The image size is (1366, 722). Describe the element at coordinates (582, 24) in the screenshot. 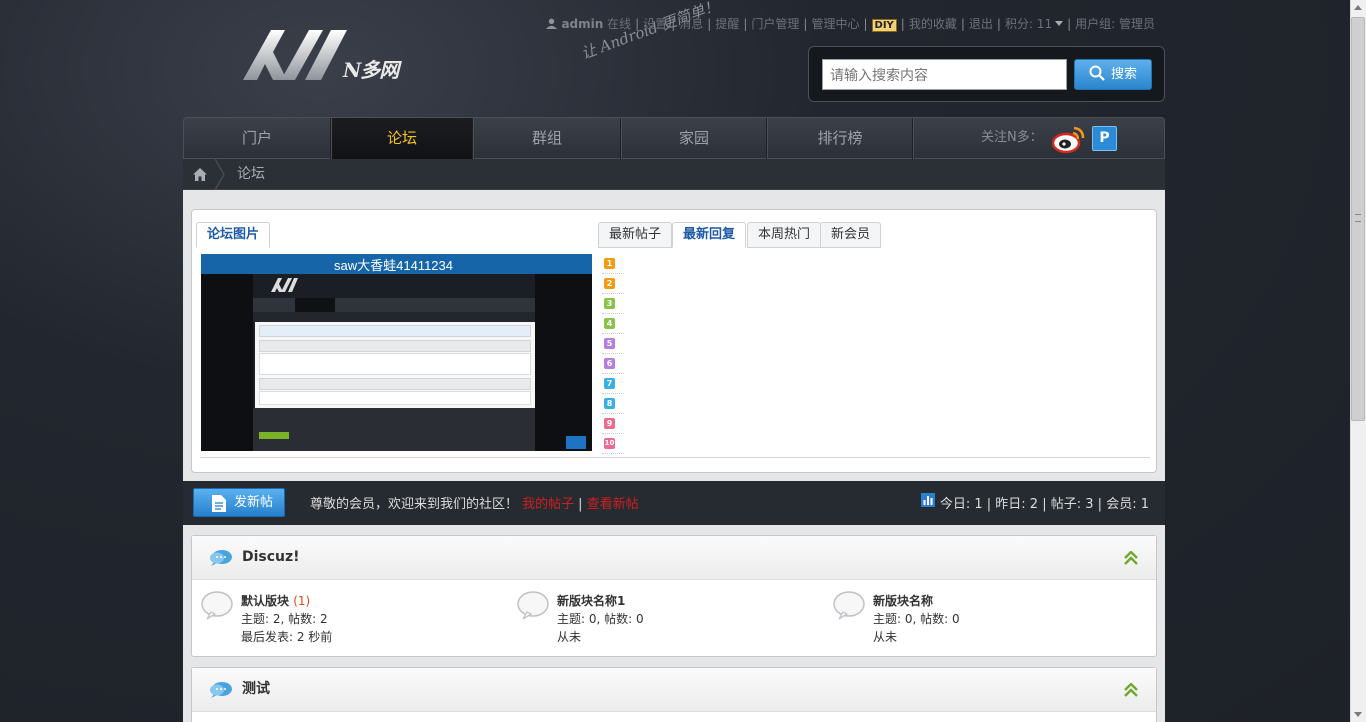

I see `username-link: admin` at that location.